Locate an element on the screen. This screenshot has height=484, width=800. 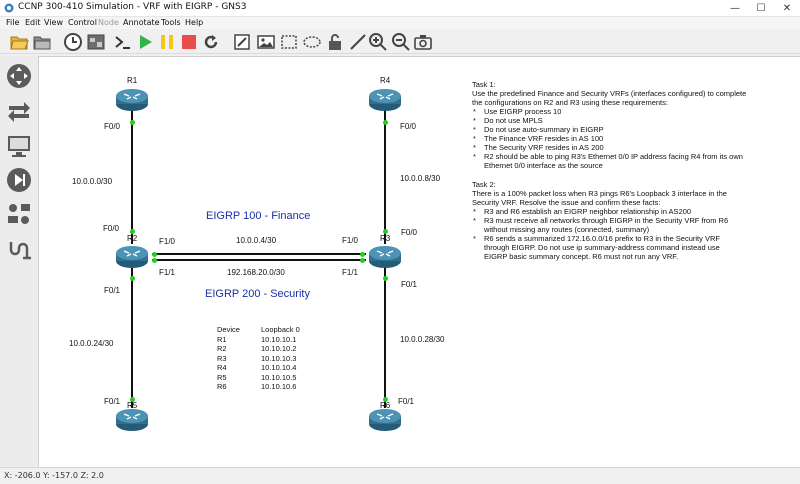
menu-control: Control is located at coordinates (82, 23).